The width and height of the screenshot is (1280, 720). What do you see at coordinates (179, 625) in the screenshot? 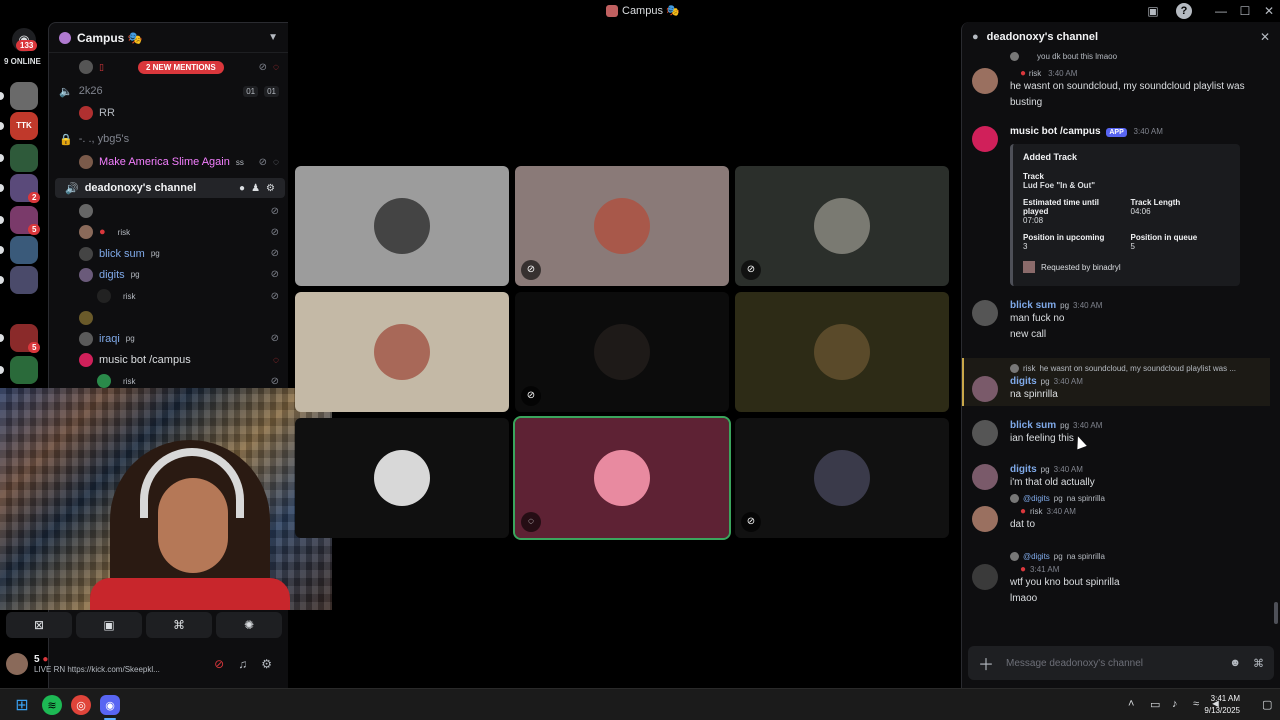
I see `activity-button: ⌘` at bounding box center [179, 625].